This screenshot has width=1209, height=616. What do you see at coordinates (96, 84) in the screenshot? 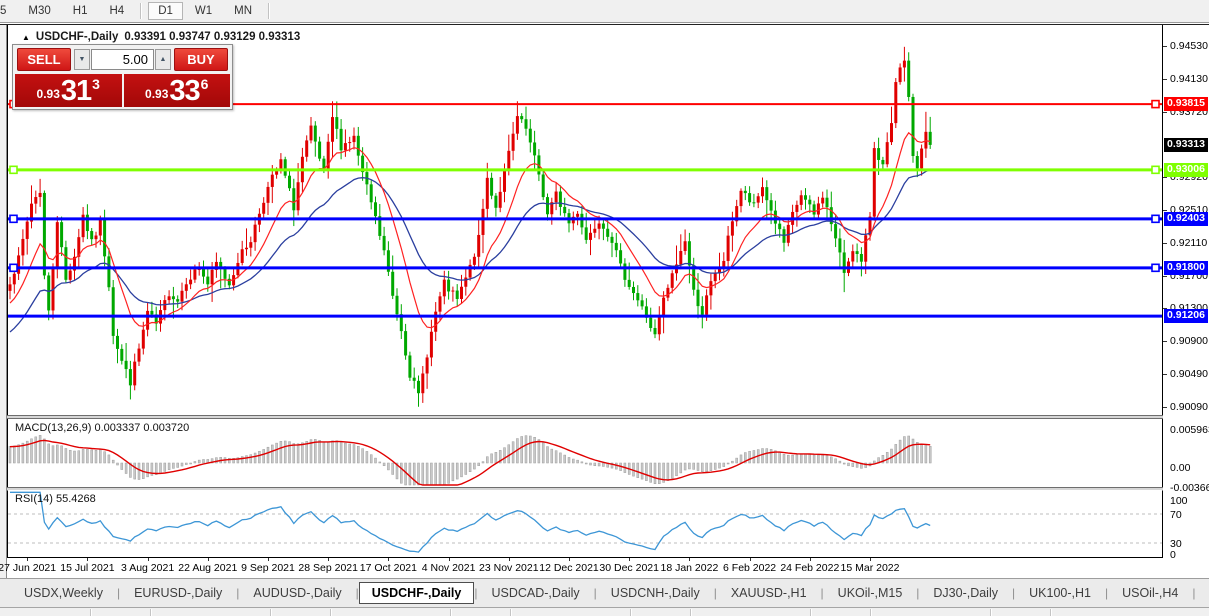
I see `sell-price-pip: 3` at bounding box center [96, 84].